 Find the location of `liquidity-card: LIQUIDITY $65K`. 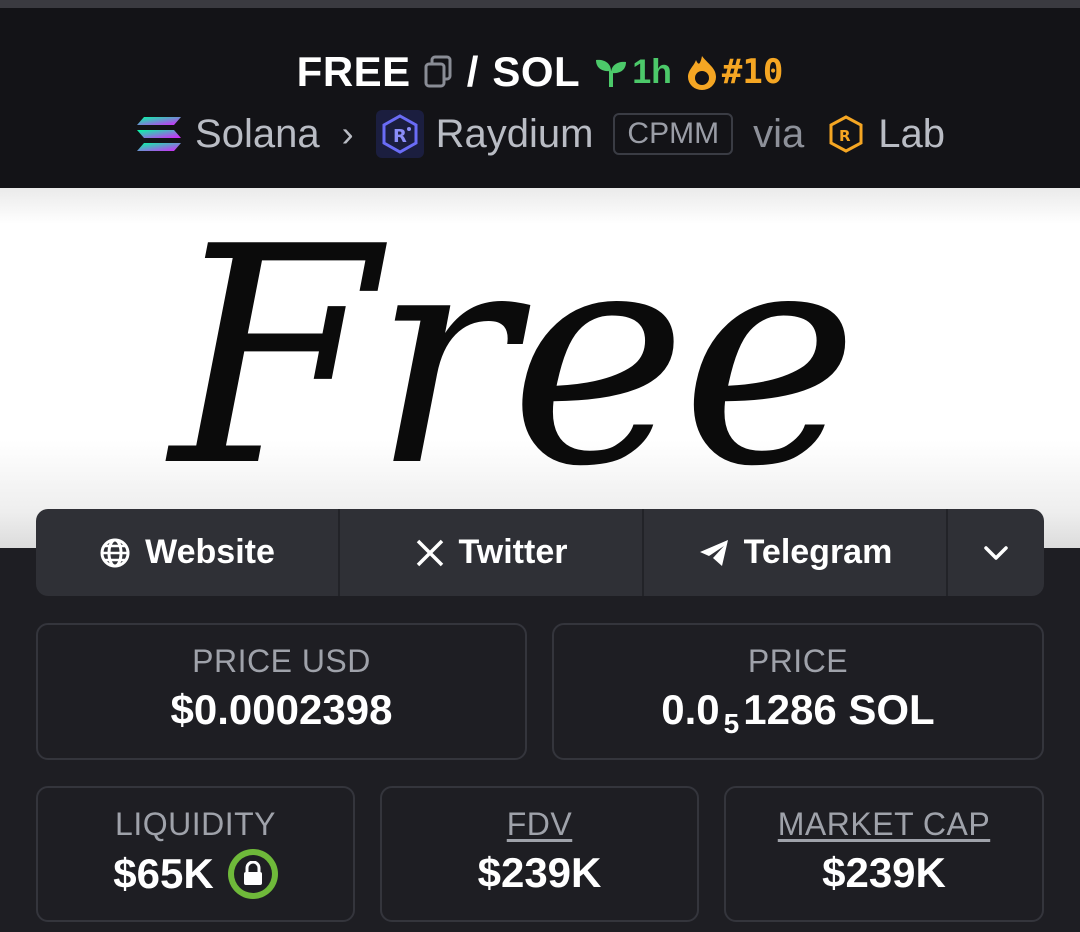

liquidity-card: LIQUIDITY $65K is located at coordinates (195, 854).